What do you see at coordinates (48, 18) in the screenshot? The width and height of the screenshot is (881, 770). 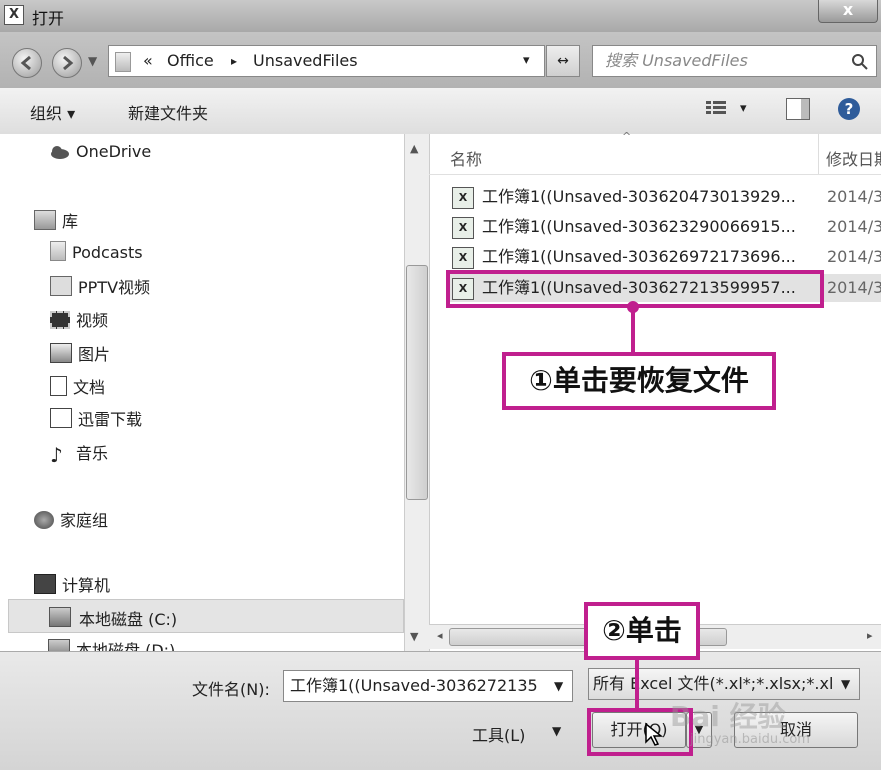 I see `window-title: 打开` at bounding box center [48, 18].